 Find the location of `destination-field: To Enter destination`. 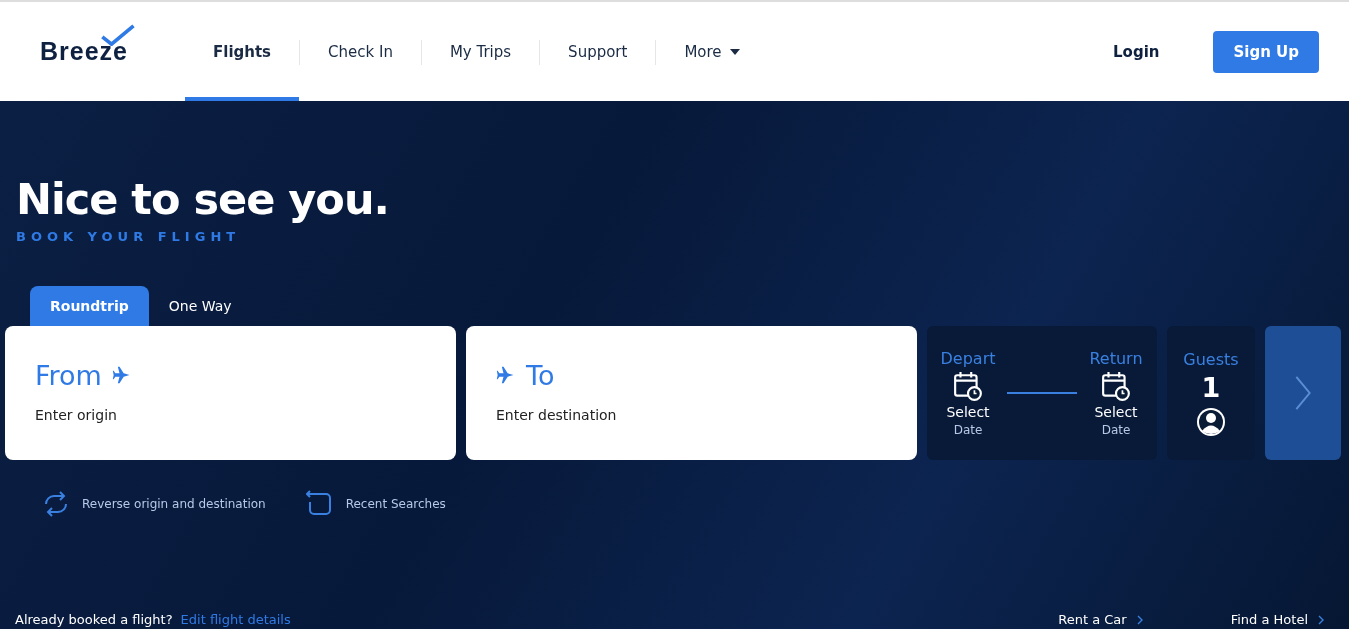

destination-field: To Enter destination is located at coordinates (691, 393).